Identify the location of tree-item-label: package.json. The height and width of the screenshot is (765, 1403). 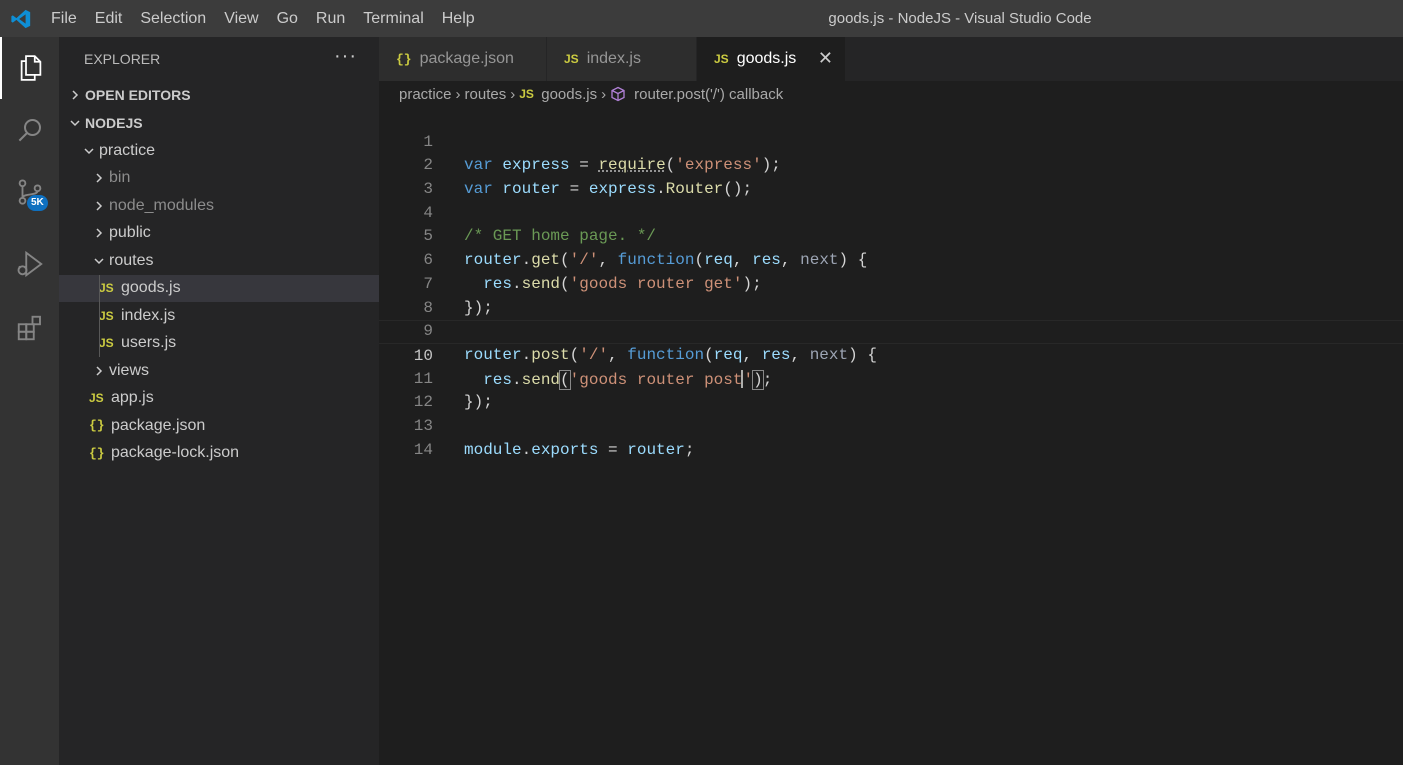
(158, 425).